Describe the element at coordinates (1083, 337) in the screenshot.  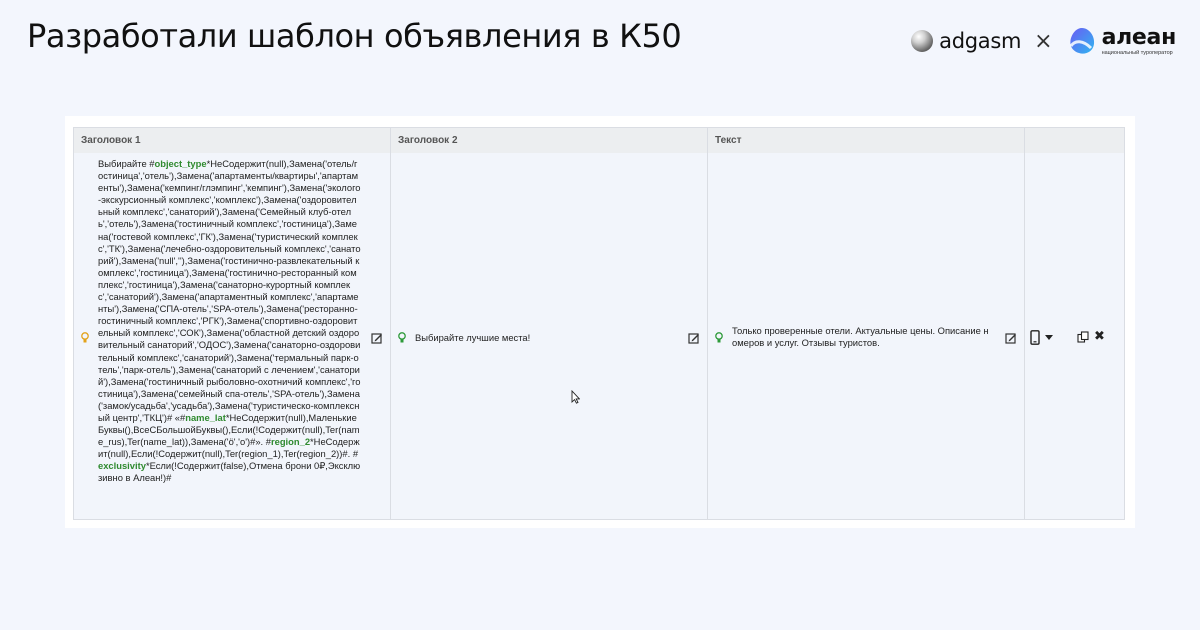
I see `copy-icon` at that location.